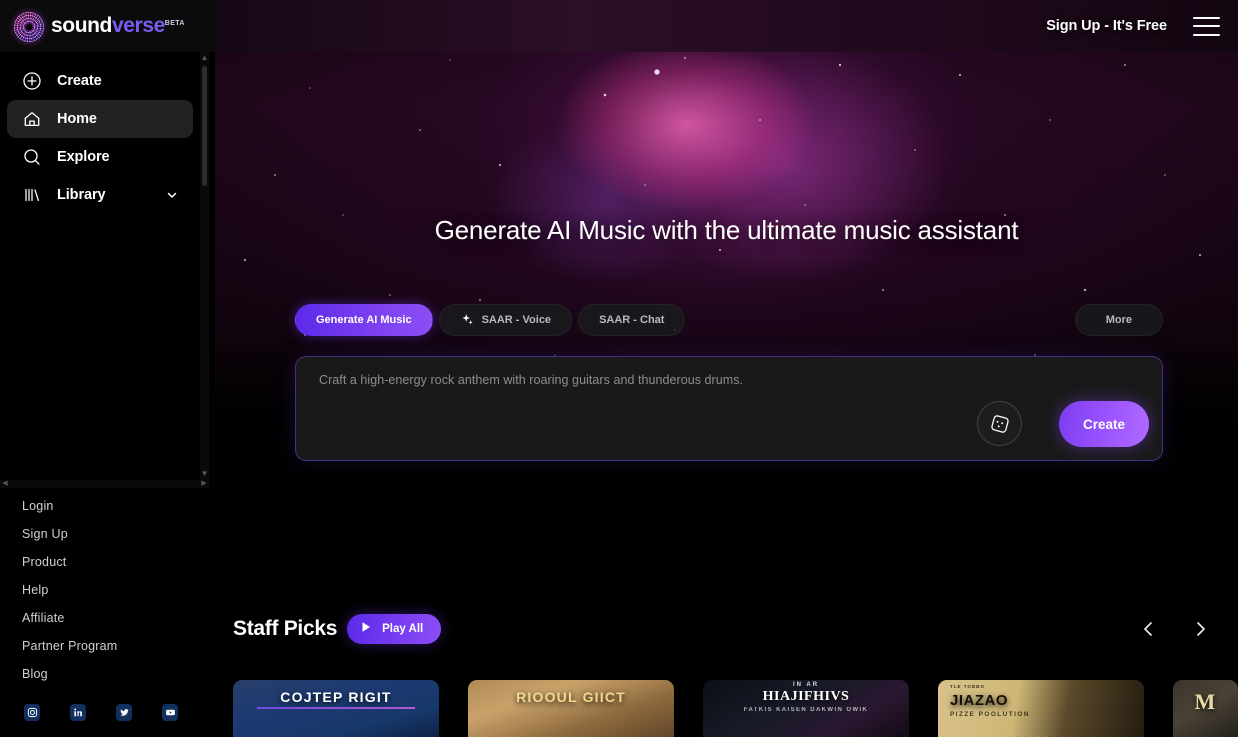  I want to click on dice-randomize-icon, so click(999, 423).